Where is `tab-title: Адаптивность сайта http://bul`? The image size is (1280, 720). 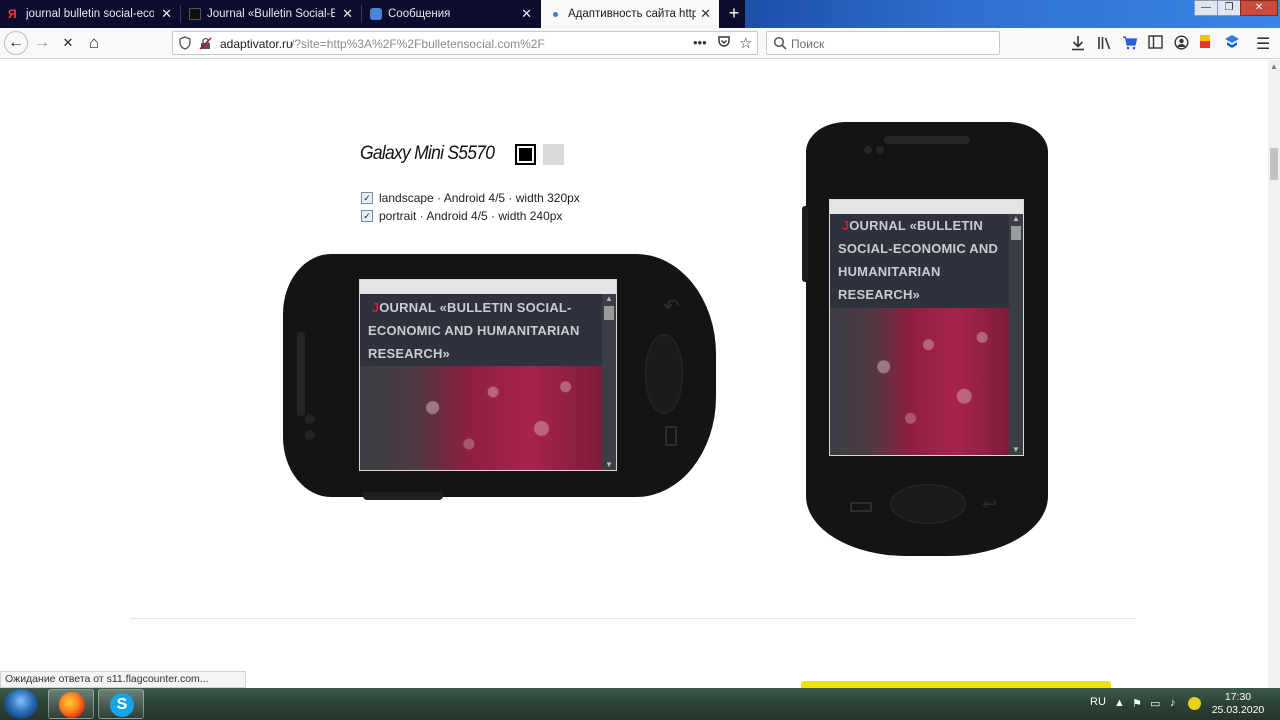
tab-title: Адаптивность сайта http://bul is located at coordinates (632, 14).